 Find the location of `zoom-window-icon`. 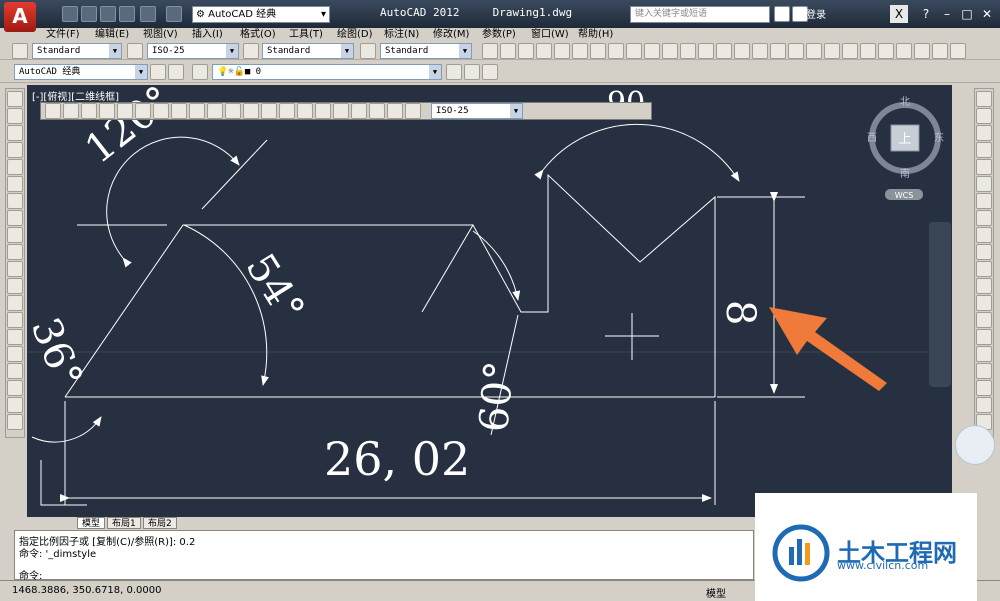

zoom-window-icon is located at coordinates (814, 51).